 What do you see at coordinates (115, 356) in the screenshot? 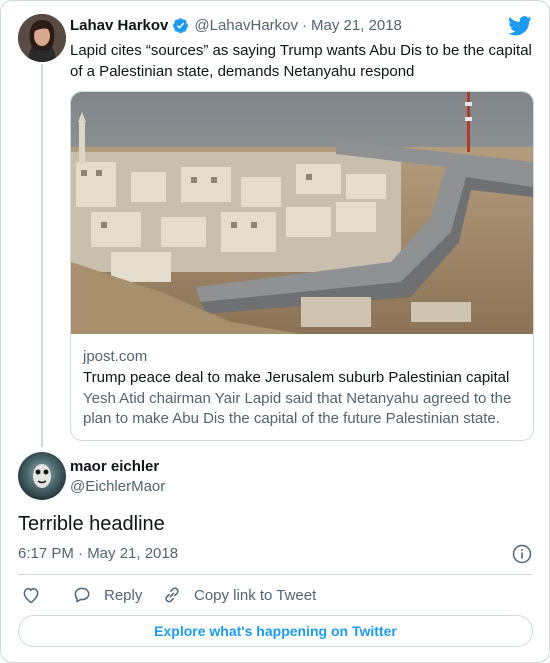
I see `link-domain: jpost.com` at bounding box center [115, 356].